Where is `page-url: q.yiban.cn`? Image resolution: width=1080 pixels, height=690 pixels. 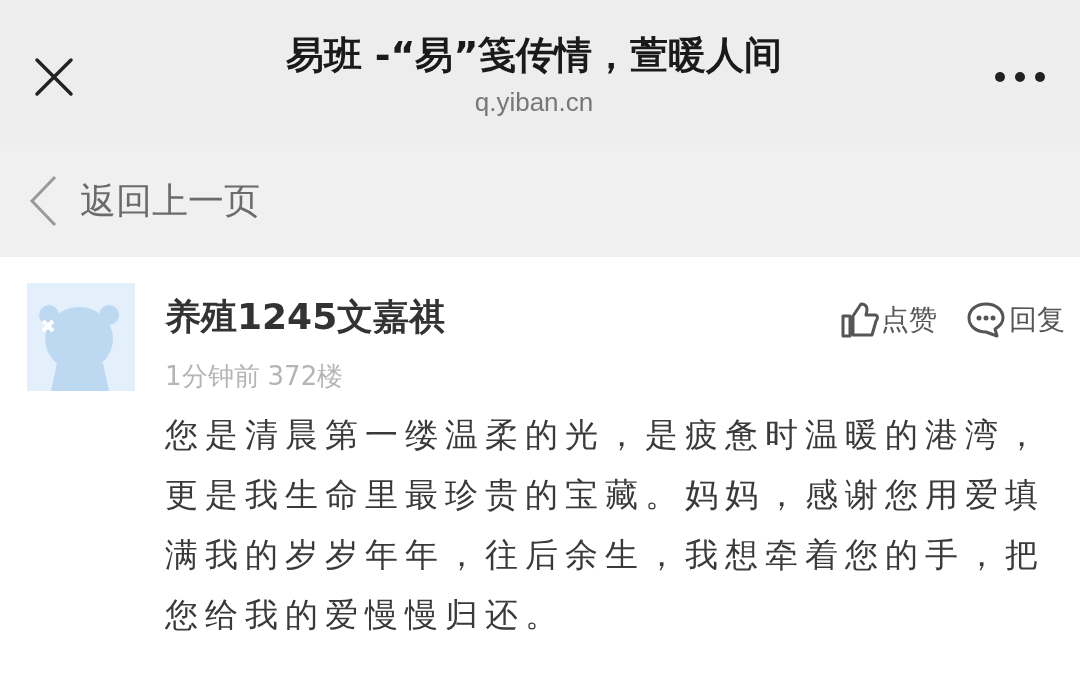
page-url: q.yiban.cn is located at coordinates (534, 102).